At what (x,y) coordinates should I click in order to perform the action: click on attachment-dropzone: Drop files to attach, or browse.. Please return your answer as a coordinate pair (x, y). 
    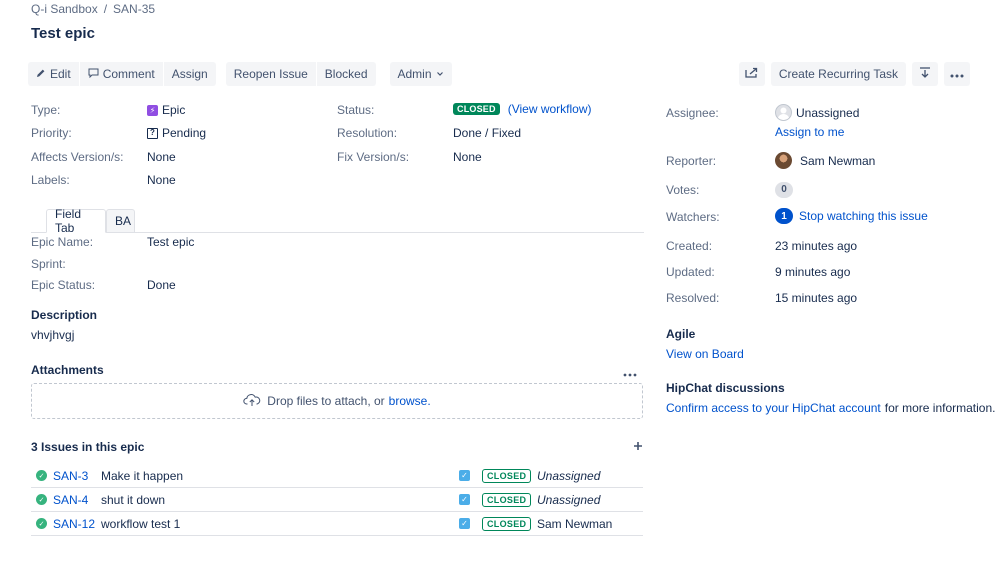
    Looking at the image, I should click on (337, 401).